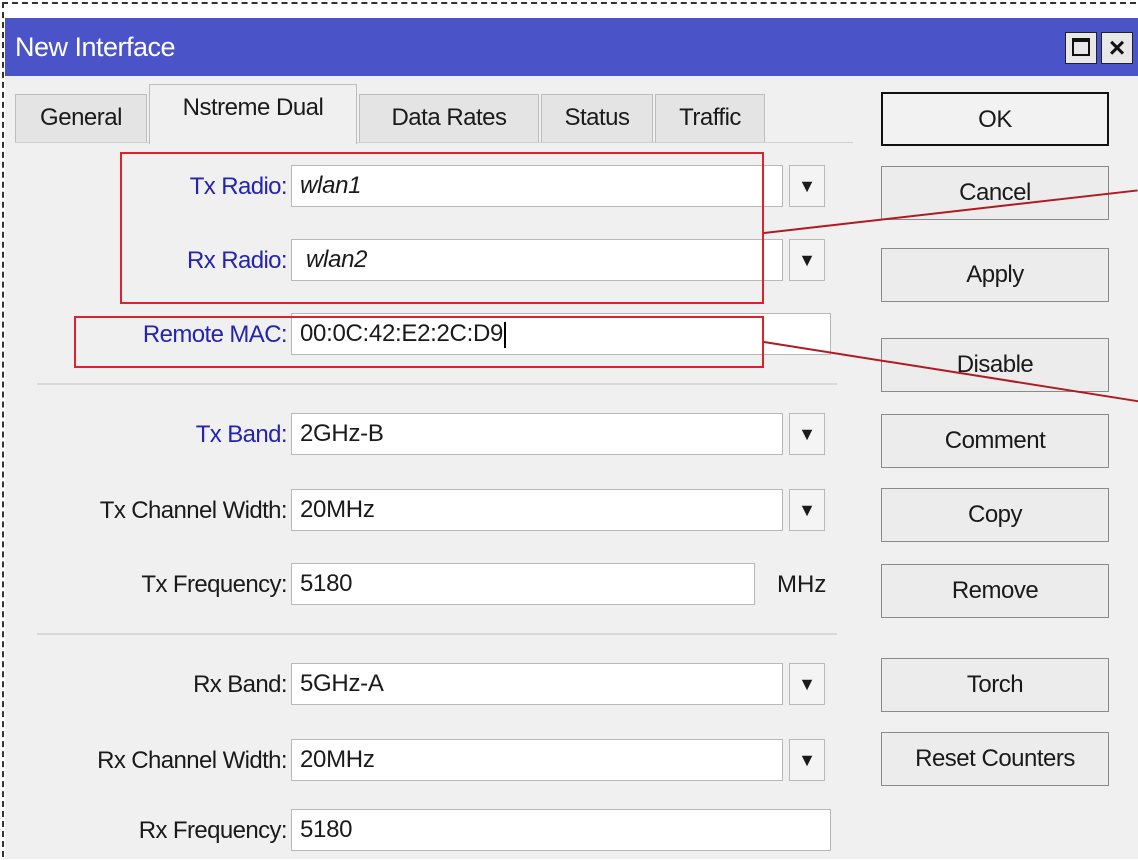  Describe the element at coordinates (442, 228) in the screenshot. I see `annotation-box-radios` at that location.